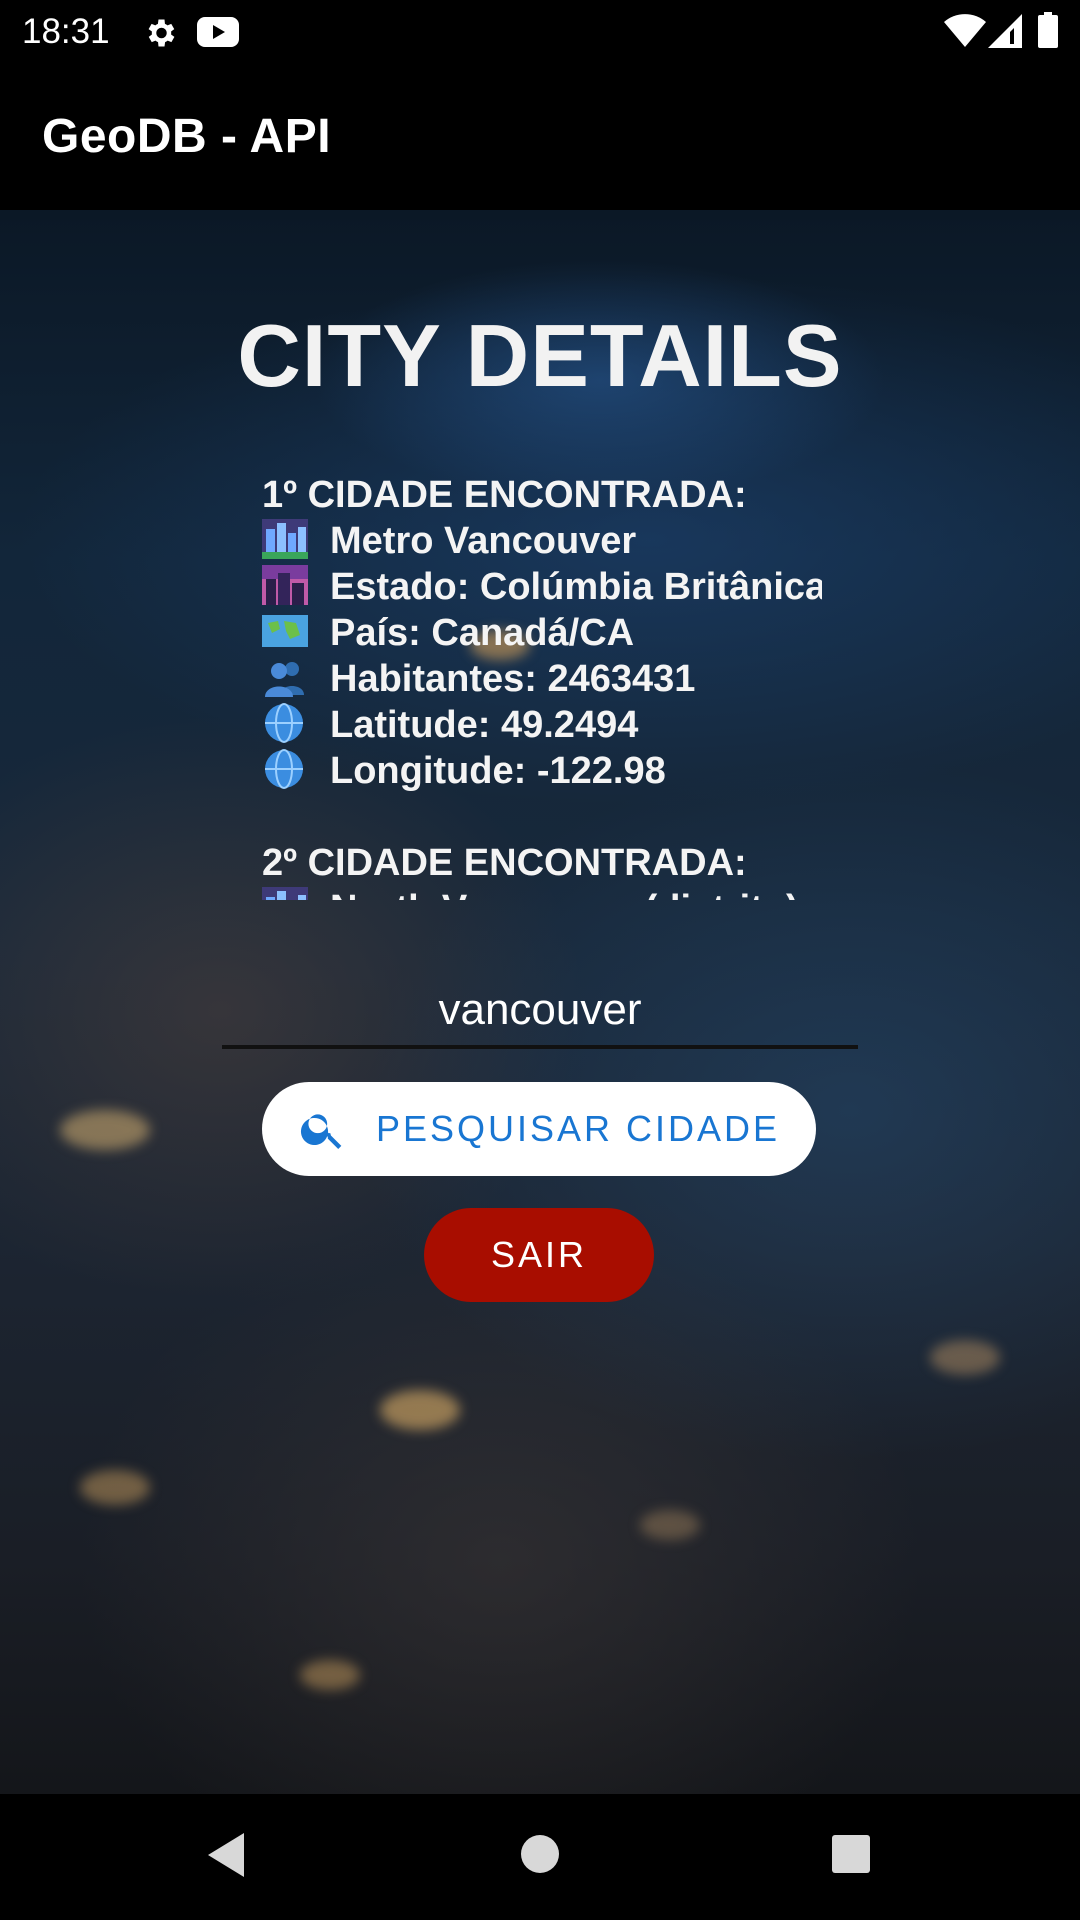 The width and height of the screenshot is (1080, 1920). What do you see at coordinates (284, 679) in the screenshot?
I see `people-icon` at bounding box center [284, 679].